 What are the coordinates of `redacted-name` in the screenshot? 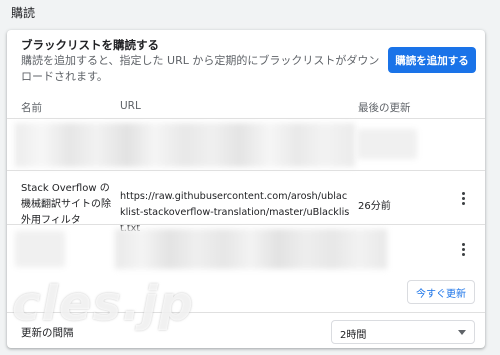 It's located at (40, 249).